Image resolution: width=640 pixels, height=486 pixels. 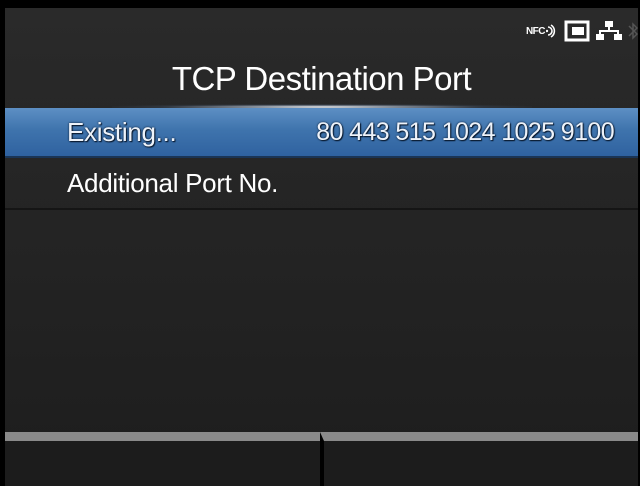 I want to click on menu-item-existing: Existing... 80 443 515 1024 1025 9100, so click(x=321, y=133).